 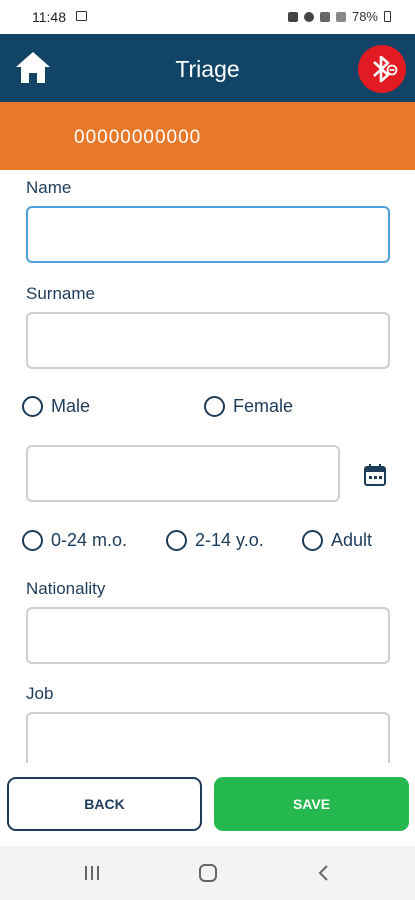 What do you see at coordinates (229, 540) in the screenshot?
I see `age-child-label: 2-14 y.o.` at bounding box center [229, 540].